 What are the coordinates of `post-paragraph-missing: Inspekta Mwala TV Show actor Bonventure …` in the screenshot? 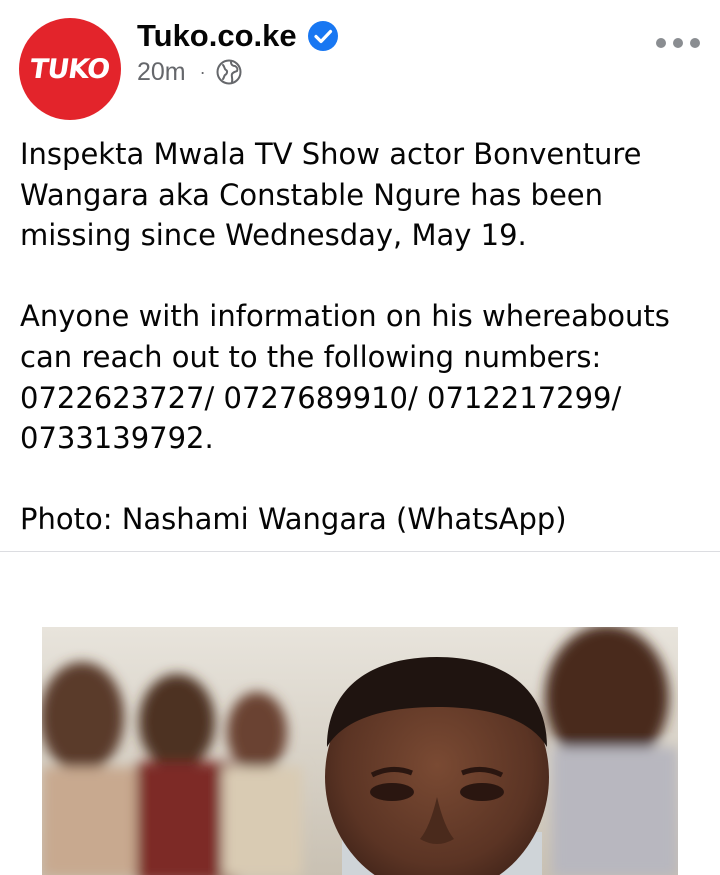 It's located at (331, 195).